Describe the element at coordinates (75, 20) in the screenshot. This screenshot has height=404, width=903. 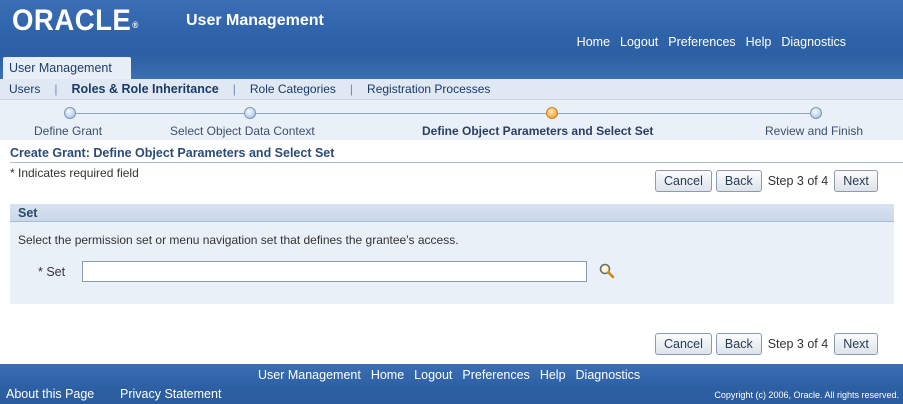
I see `oracle-logo: ORACLE®` at that location.